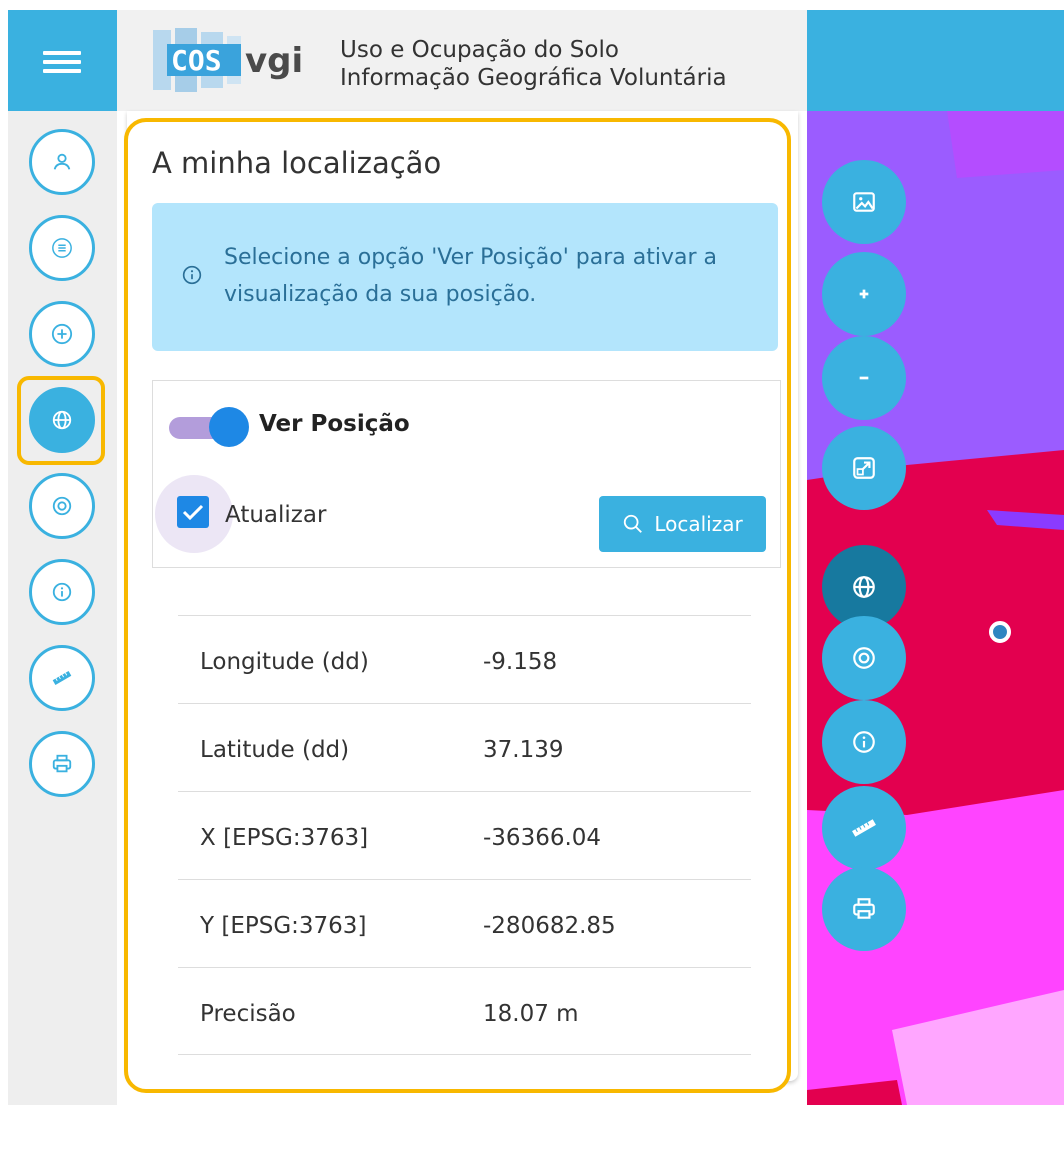 The width and height of the screenshot is (1064, 1160). I want to click on row-value: -9.158, so click(520, 662).